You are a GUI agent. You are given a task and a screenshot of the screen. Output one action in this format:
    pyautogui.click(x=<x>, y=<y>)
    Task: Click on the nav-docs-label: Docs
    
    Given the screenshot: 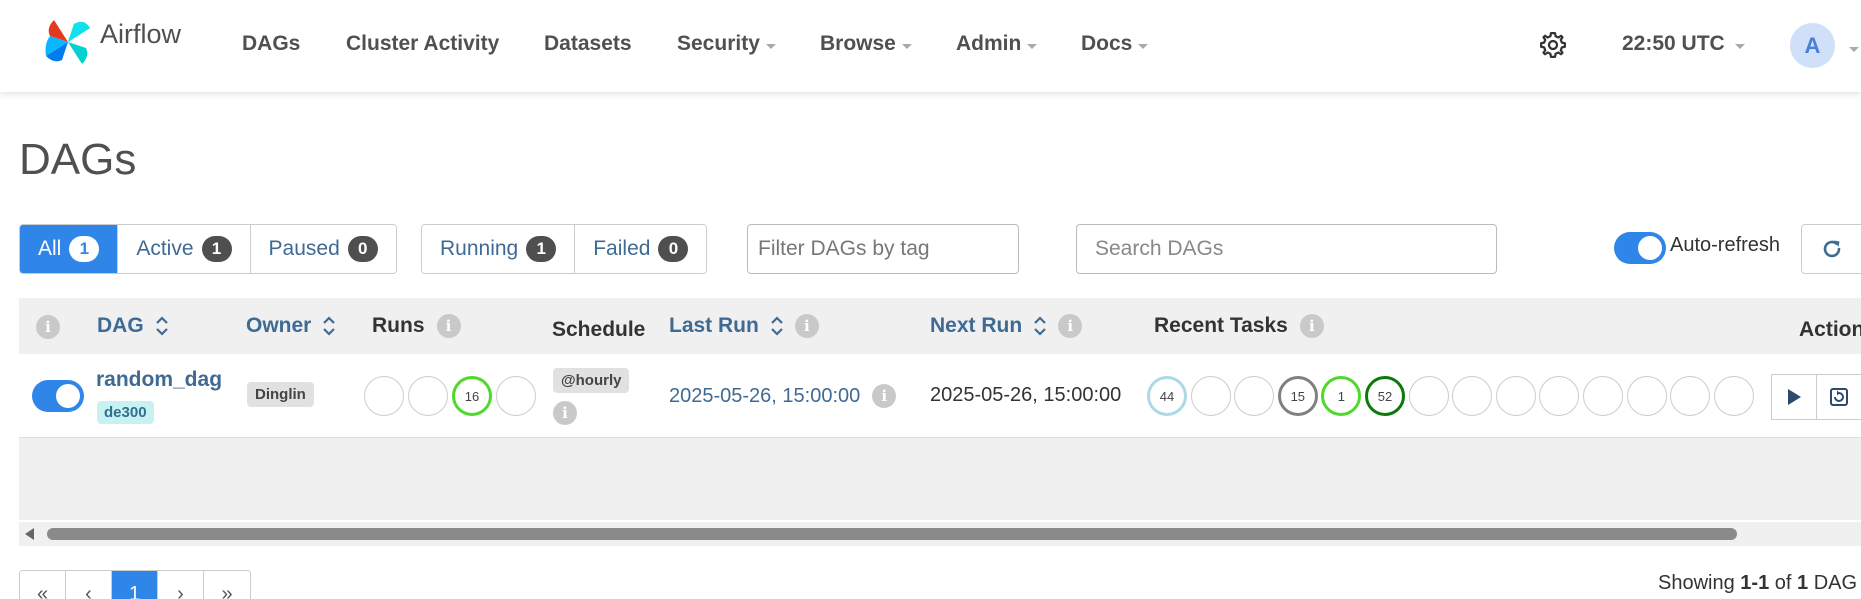 What is the action you would take?
    pyautogui.click(x=1107, y=43)
    